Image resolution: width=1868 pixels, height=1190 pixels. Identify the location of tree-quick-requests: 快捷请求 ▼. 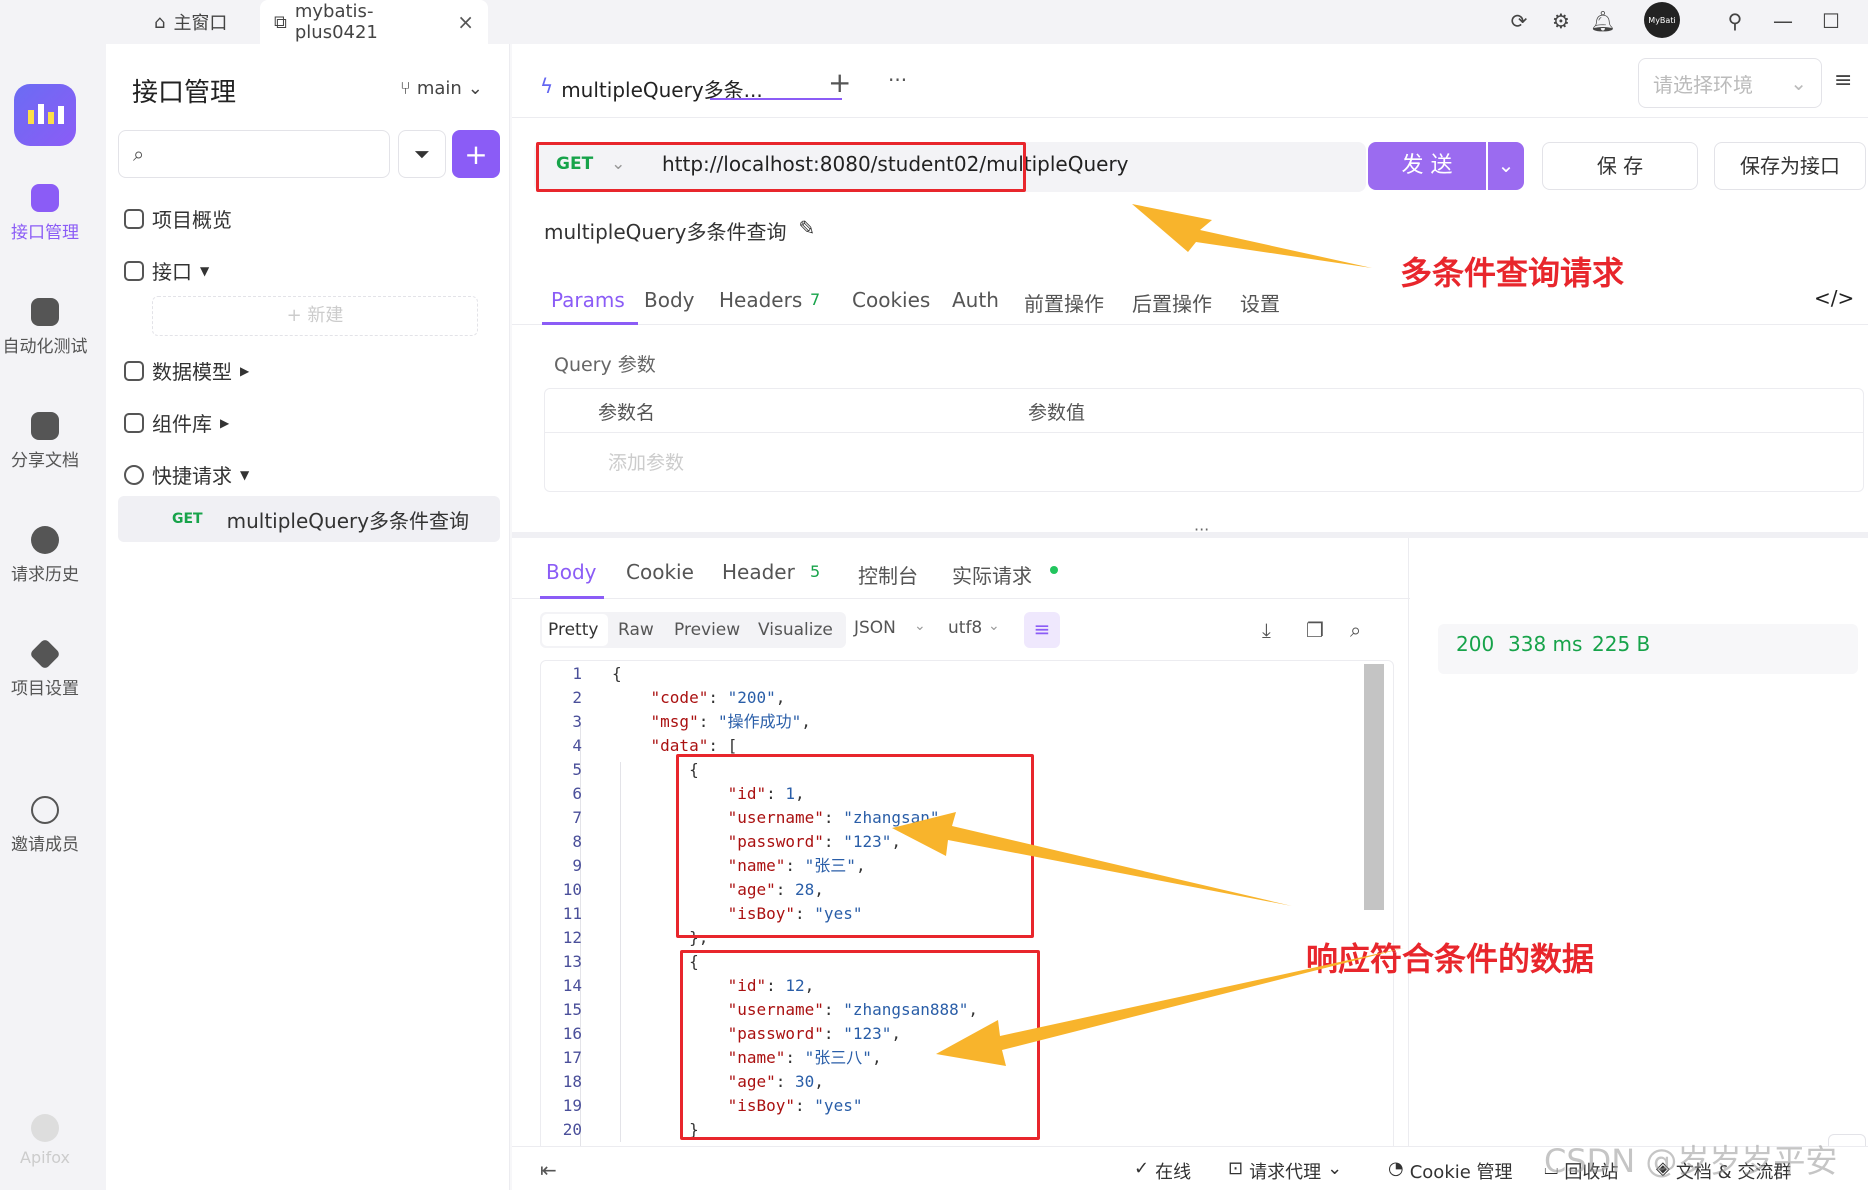
(186, 474).